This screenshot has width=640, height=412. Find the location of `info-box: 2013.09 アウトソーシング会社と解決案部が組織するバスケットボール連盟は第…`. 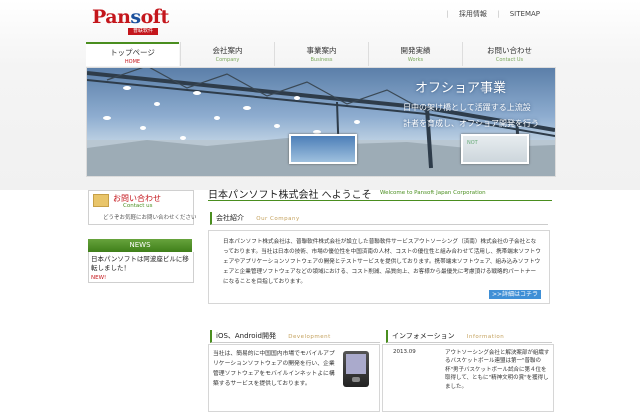

info-box: 2013.09 アウトソーシング会社と解決案部が組織するバスケットボール連盟は第… is located at coordinates (468, 378).